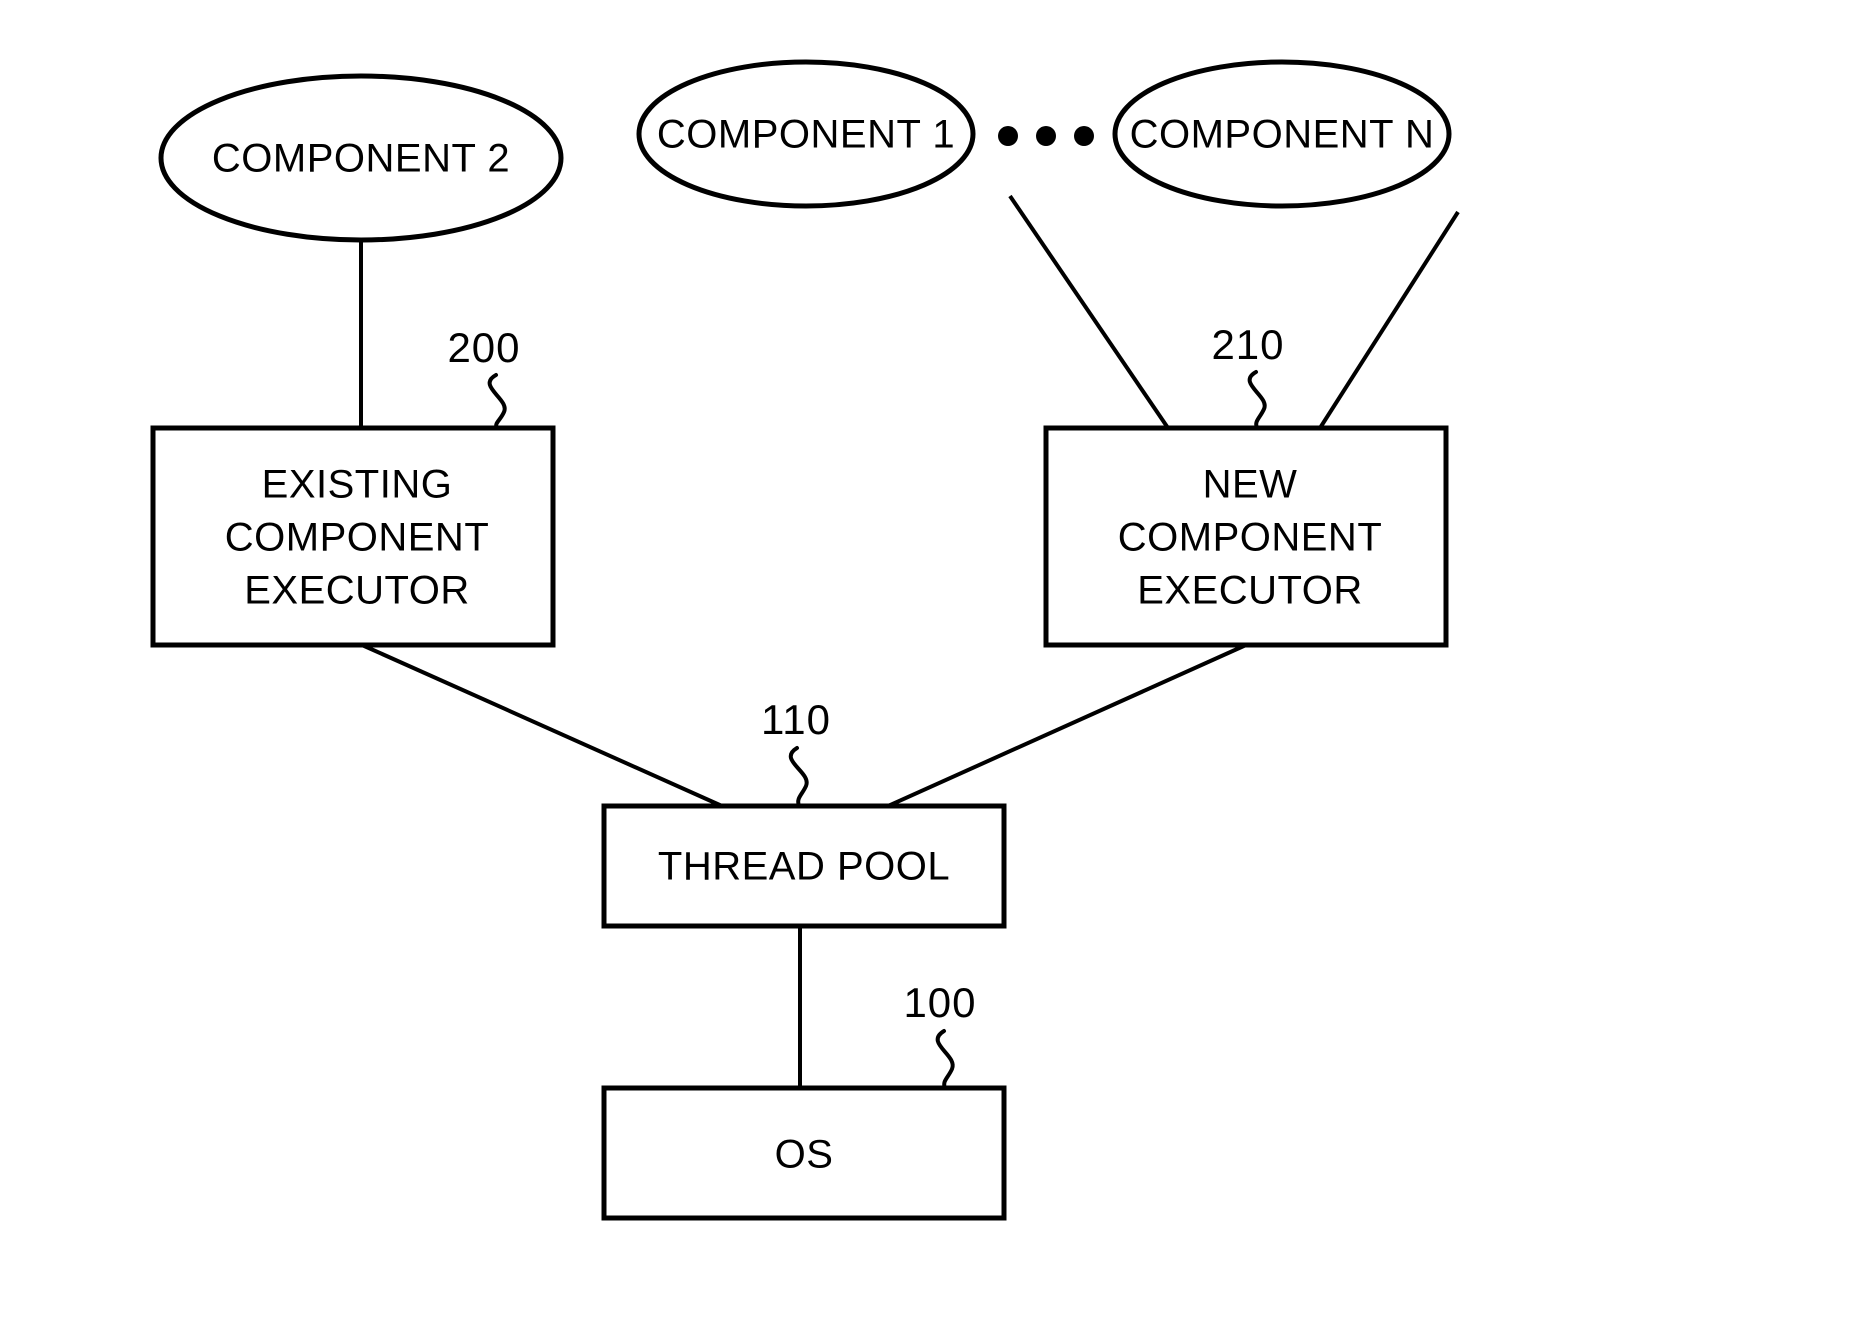 This screenshot has width=1865, height=1327. I want to click on component-n-label: COMPONENT N, so click(1282, 135).